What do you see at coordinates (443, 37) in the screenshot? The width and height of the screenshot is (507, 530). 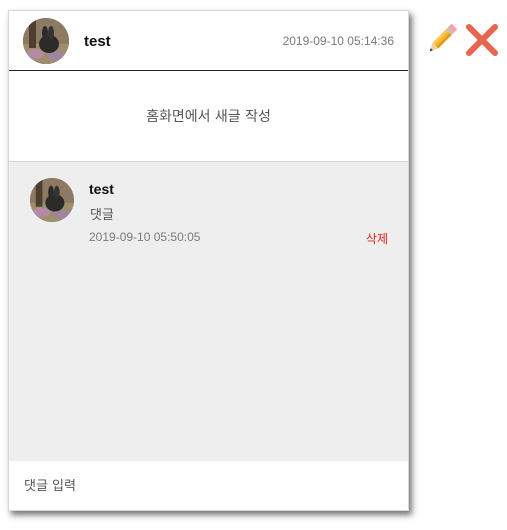 I see `pencil-icon` at bounding box center [443, 37].